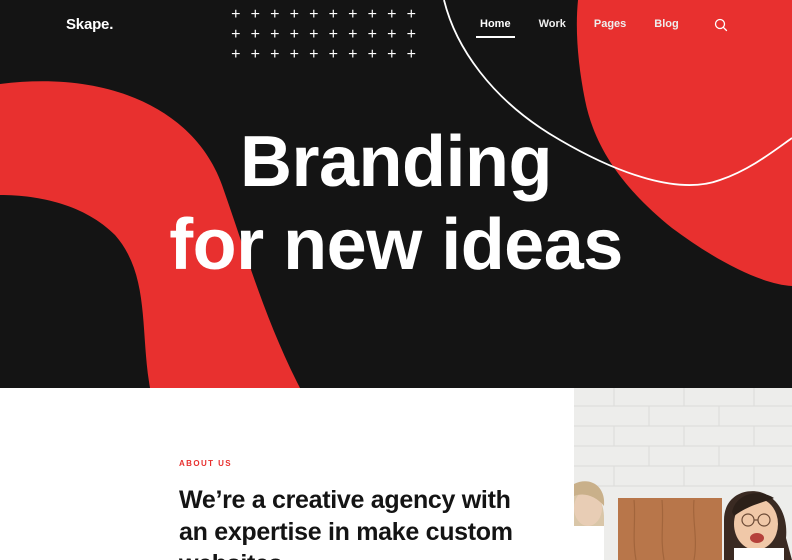 The width and height of the screenshot is (792, 560). Describe the element at coordinates (205, 463) in the screenshot. I see `about-eyebrow: ABOUT US` at that location.